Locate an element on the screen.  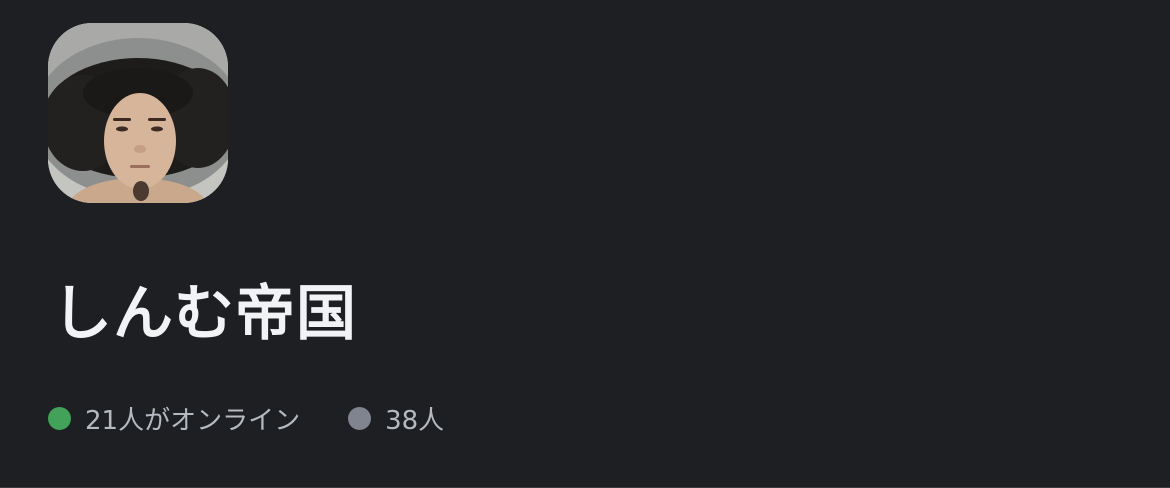
member-count: 38人 is located at coordinates (396, 418).